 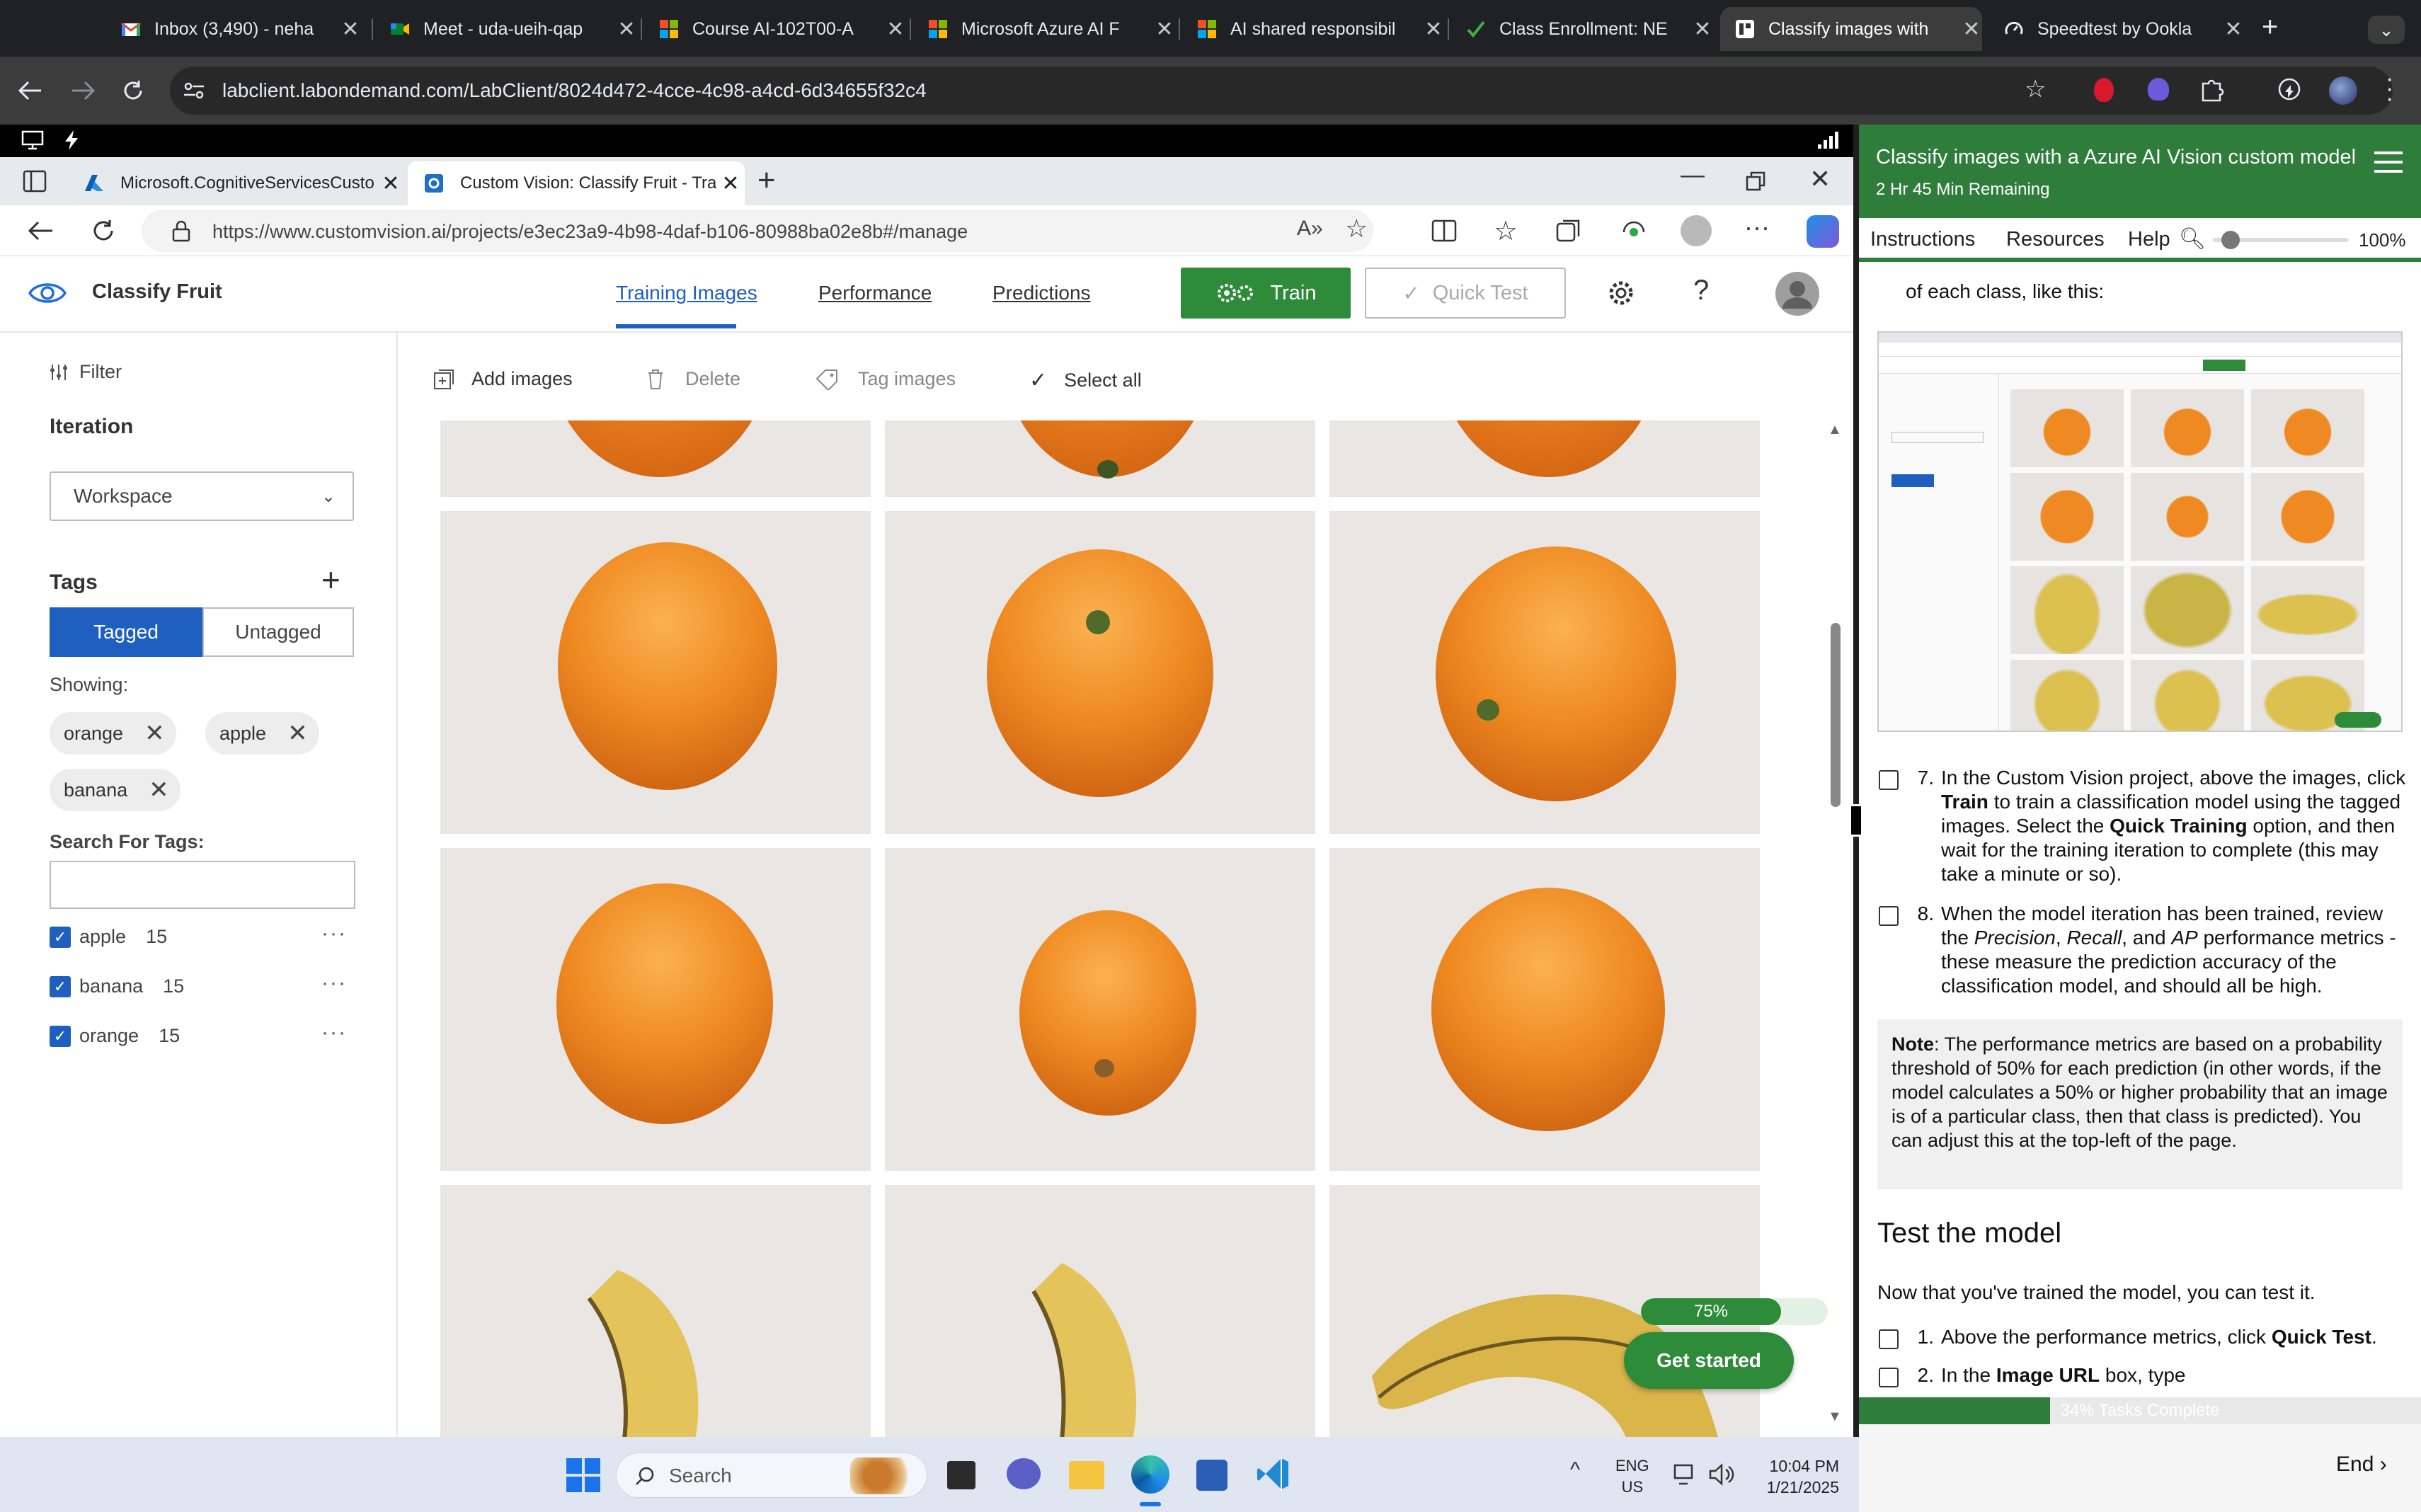 I want to click on tab-training-images: Training Images, so click(x=686, y=293).